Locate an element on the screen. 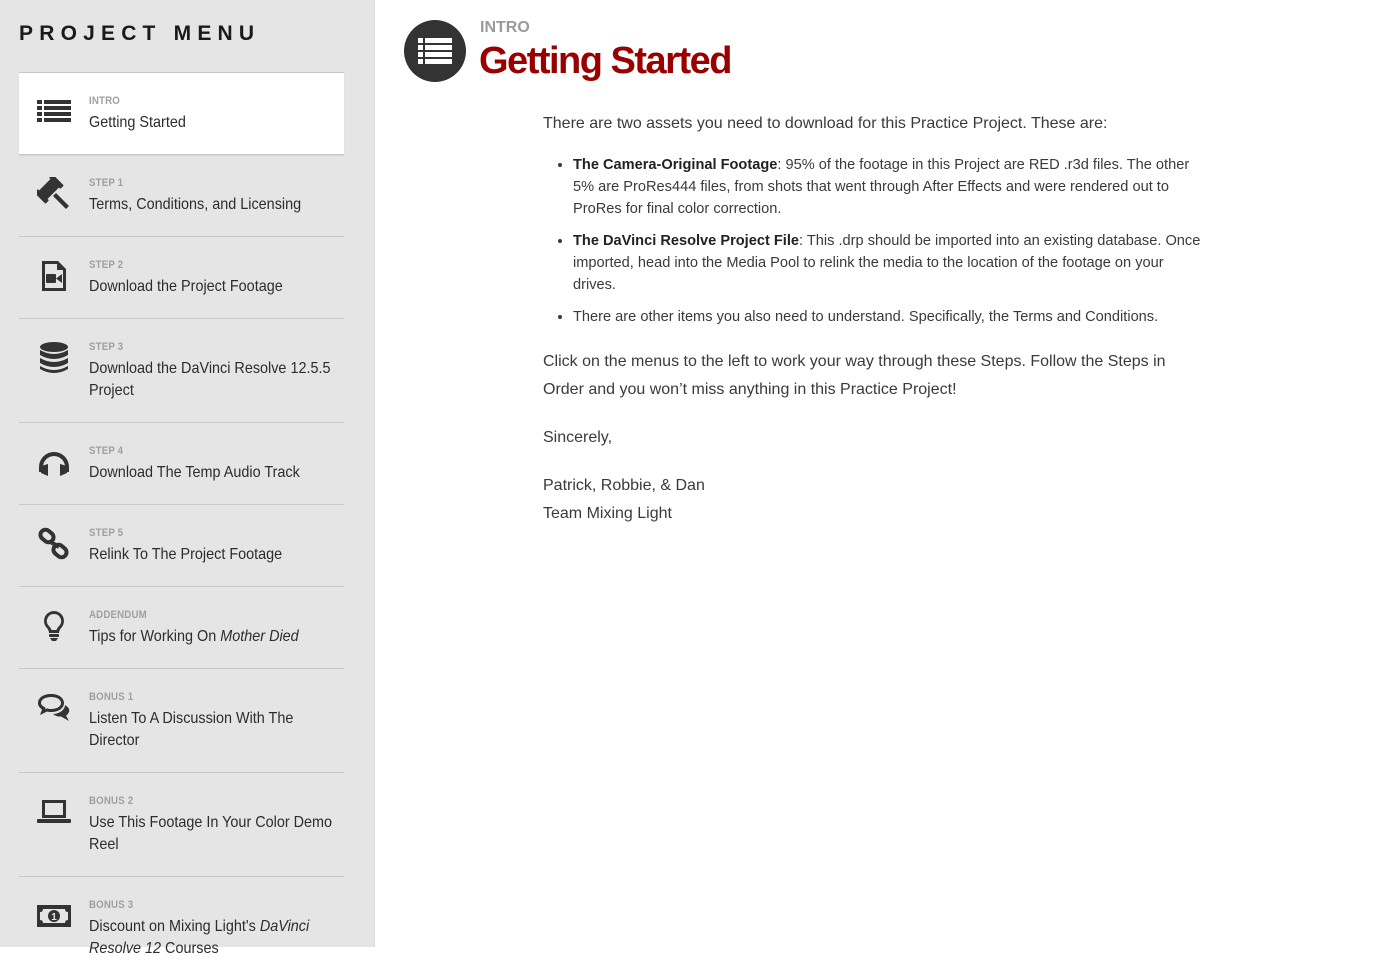 The width and height of the screenshot is (1375, 980). signature-team: Team Mixing Light is located at coordinates (607, 513).